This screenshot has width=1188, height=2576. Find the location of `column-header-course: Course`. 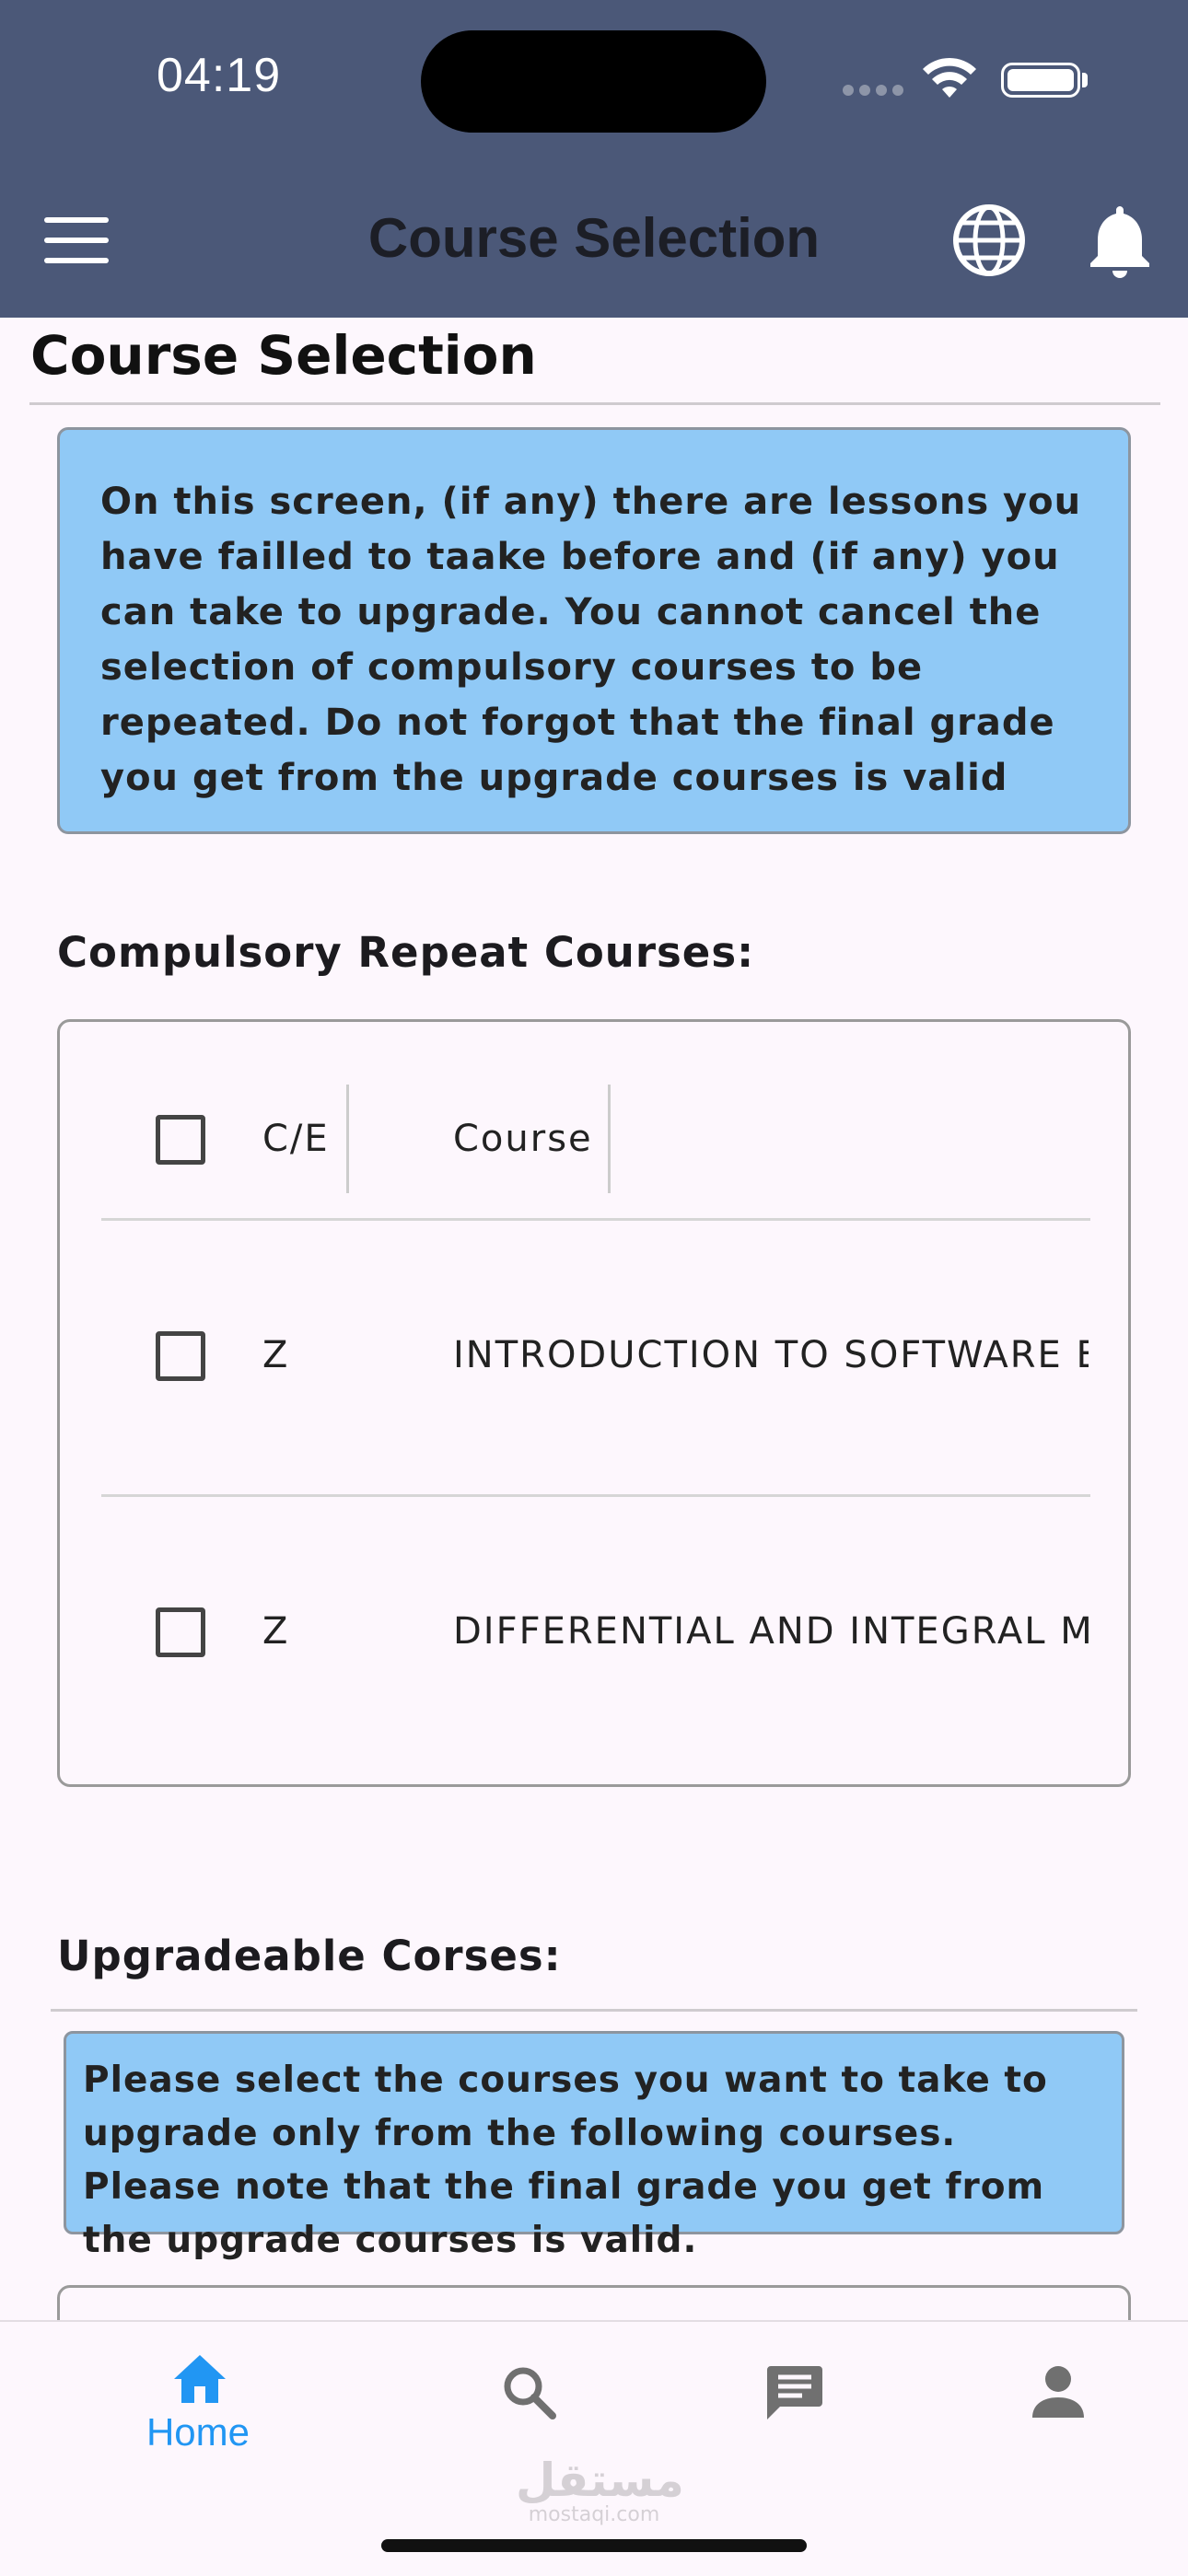

column-header-course: Course is located at coordinates (523, 1139).